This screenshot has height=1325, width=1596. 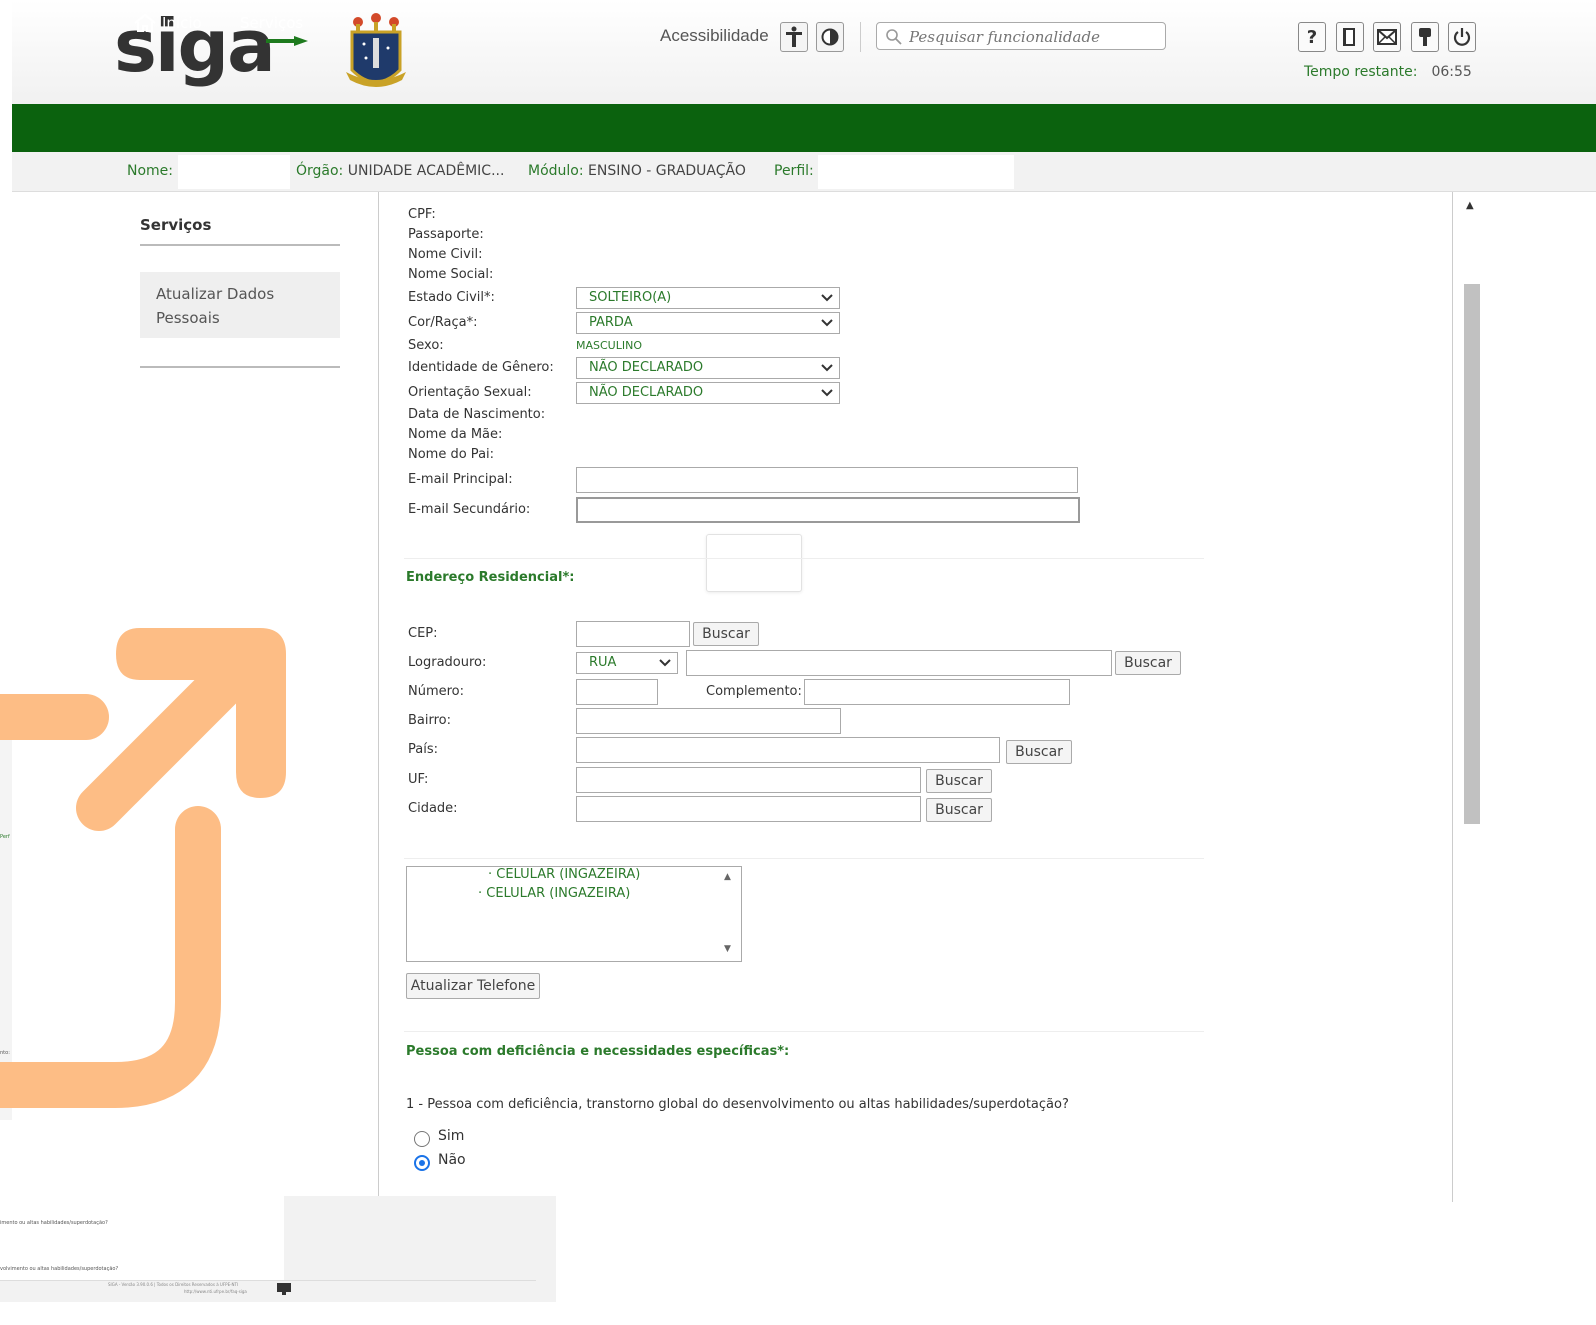 I want to click on nav-services: Serviços, so click(x=271, y=23).